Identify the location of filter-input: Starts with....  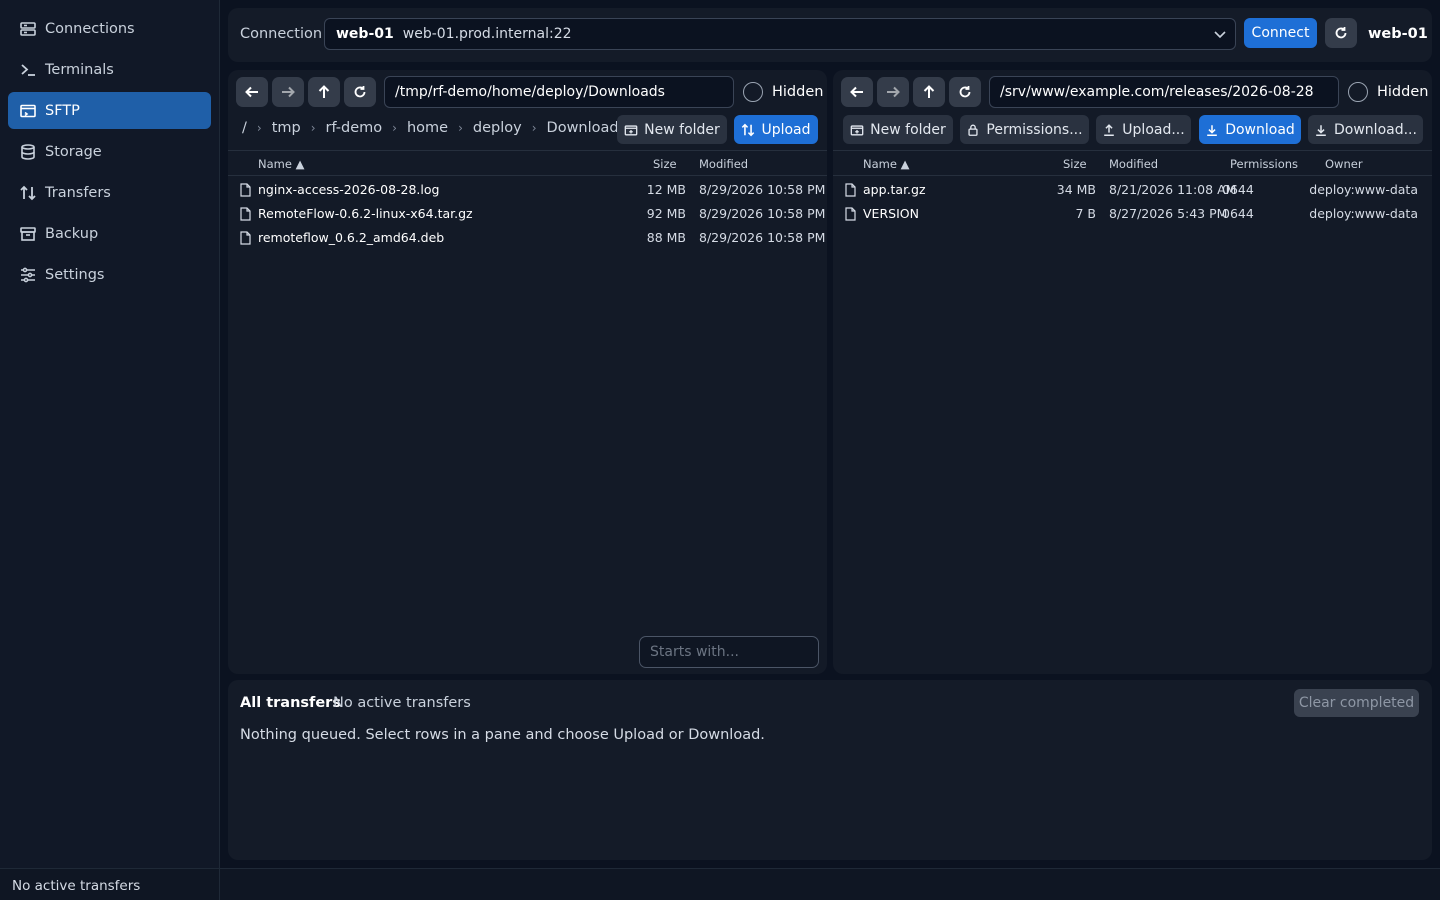
(729, 652).